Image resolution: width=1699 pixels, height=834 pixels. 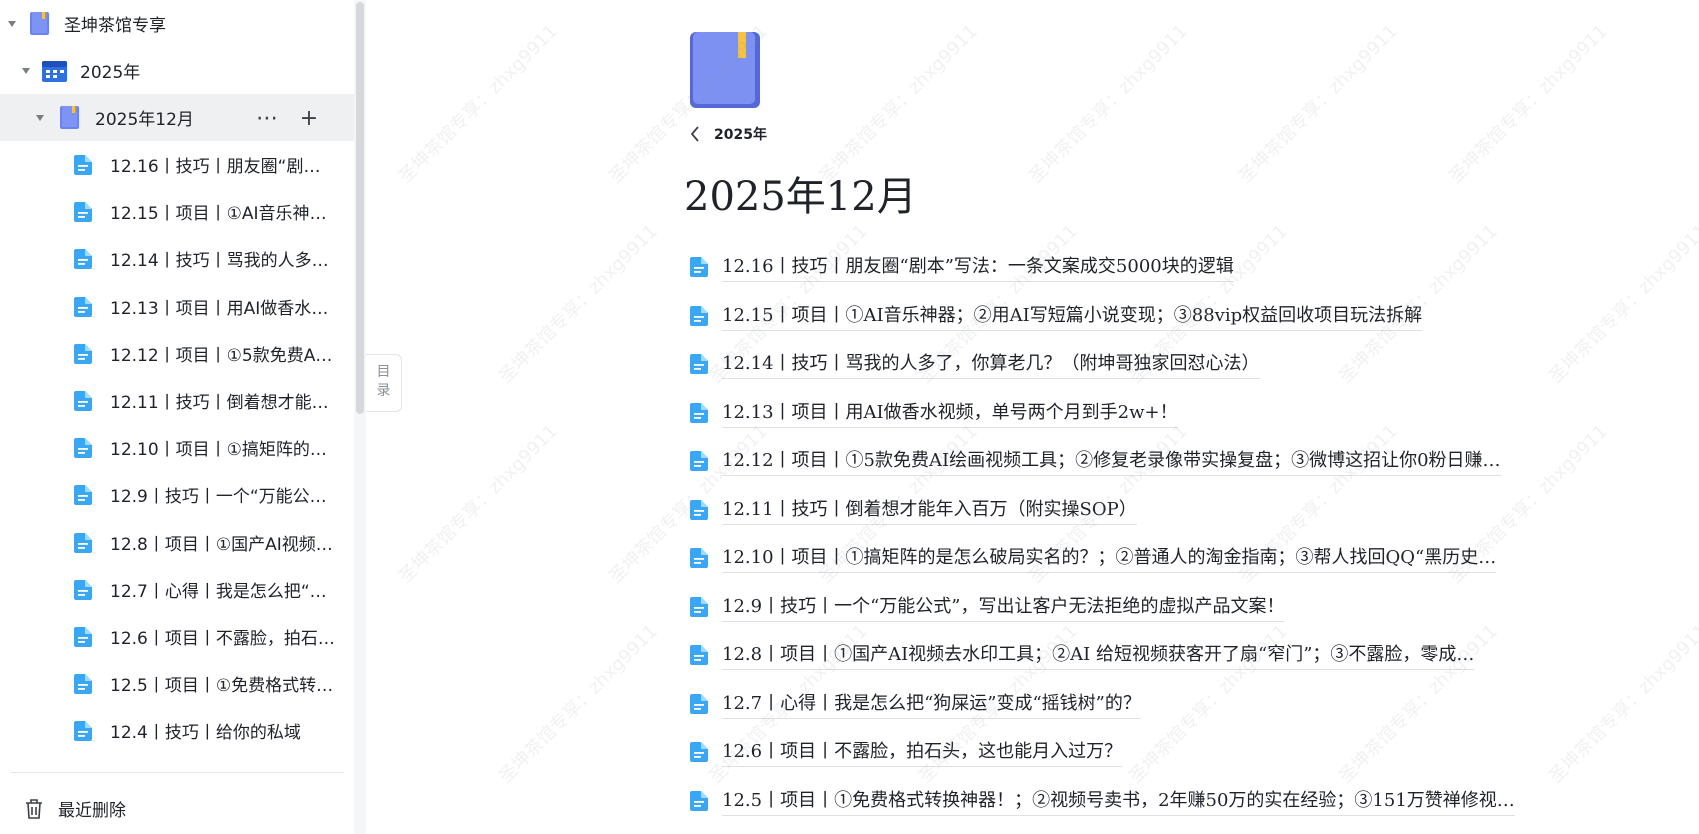 I want to click on sidebar-doc-item: 12.12丨项目丨①5款免费AI绘画视频工具, so click(x=177, y=353).